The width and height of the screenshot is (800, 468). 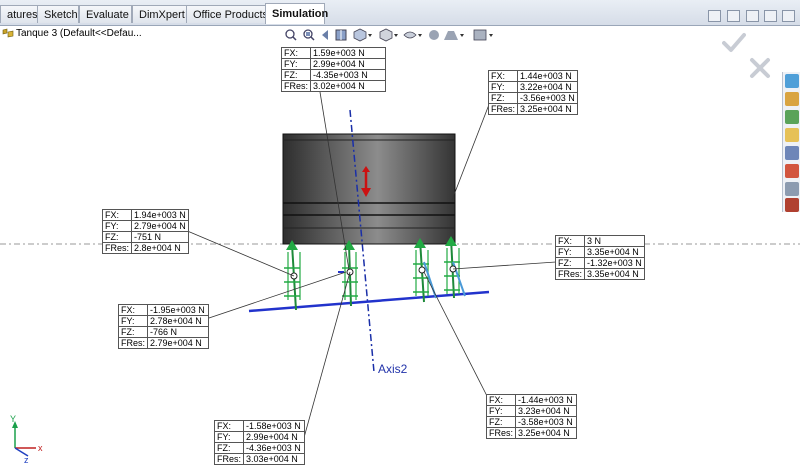 What do you see at coordinates (614, 263) in the screenshot?
I see `fz-value: -1.32e+003 N` at bounding box center [614, 263].